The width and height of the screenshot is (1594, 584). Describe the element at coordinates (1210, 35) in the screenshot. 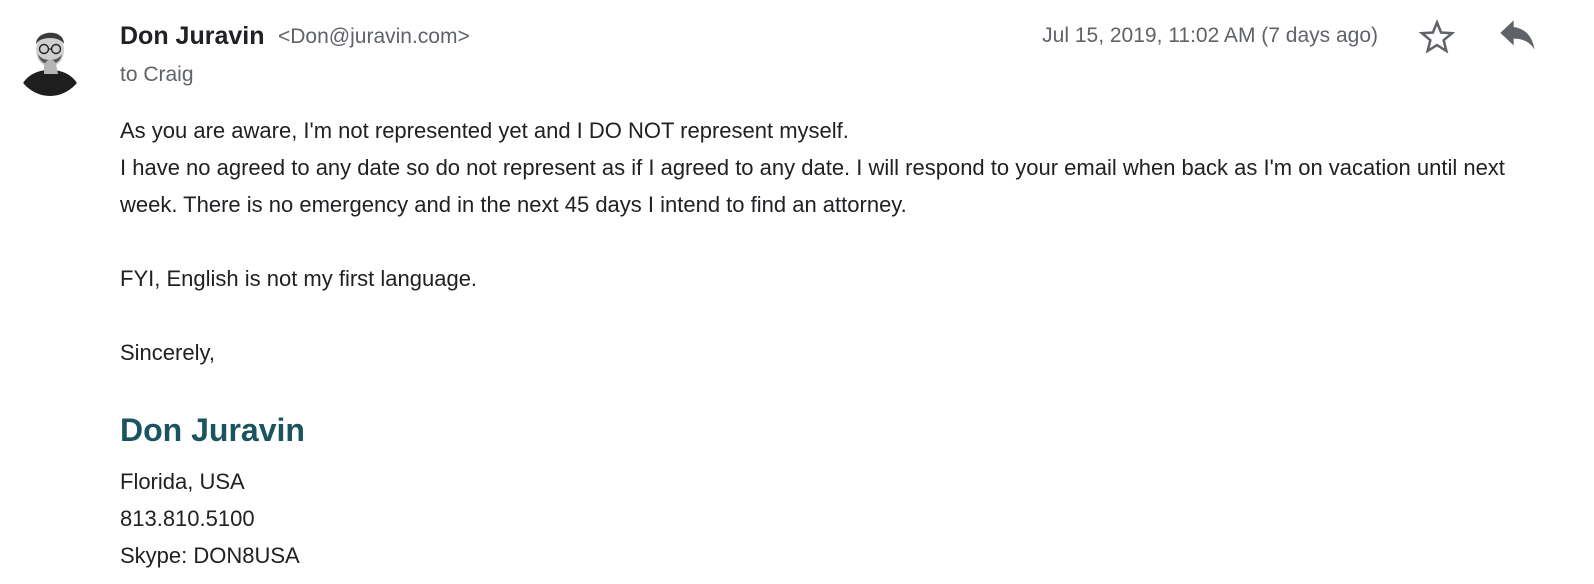

I see `email-timestamp: Jul 15, 2019, 11:02 AM (7 days ago)` at that location.